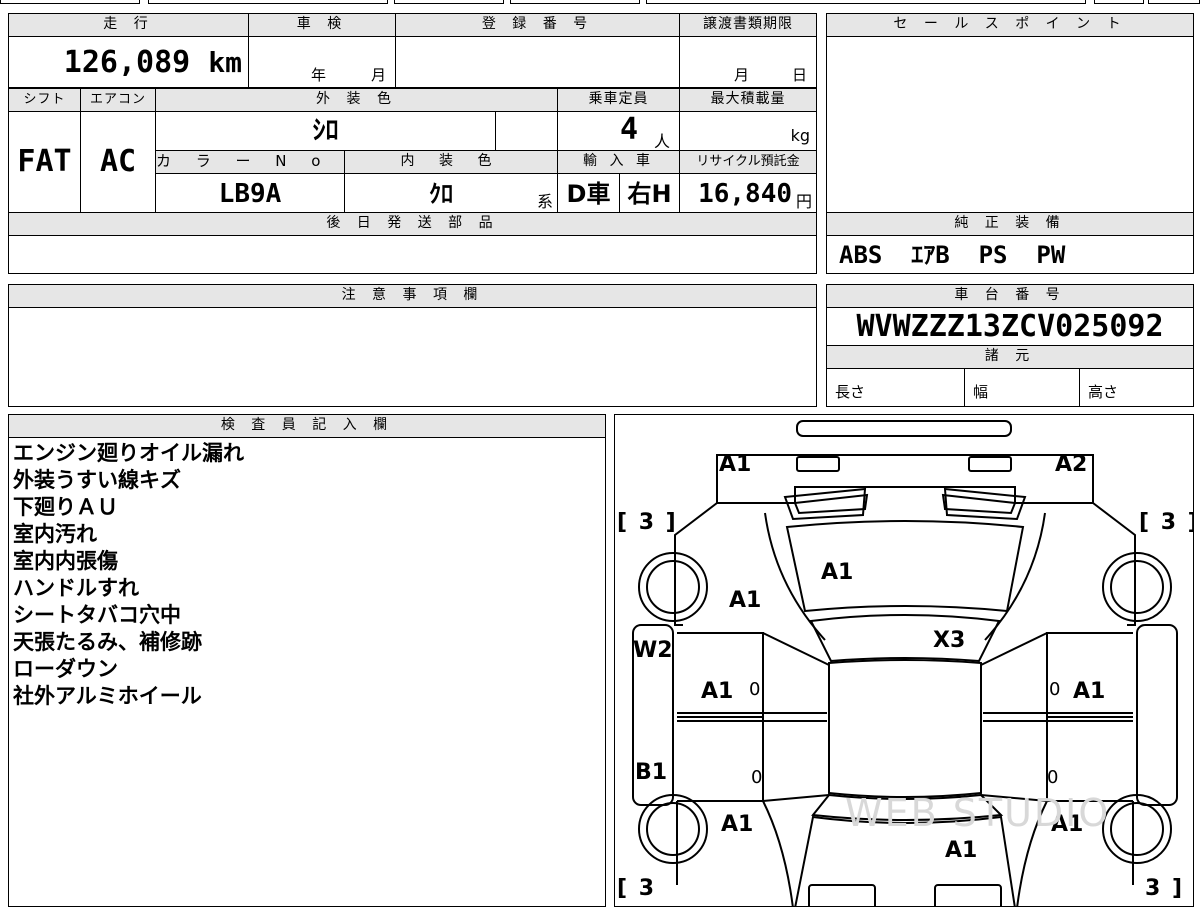 This screenshot has height=907, width=1200. I want to click on inspector-line: ハンドルすれ, so click(76, 588).